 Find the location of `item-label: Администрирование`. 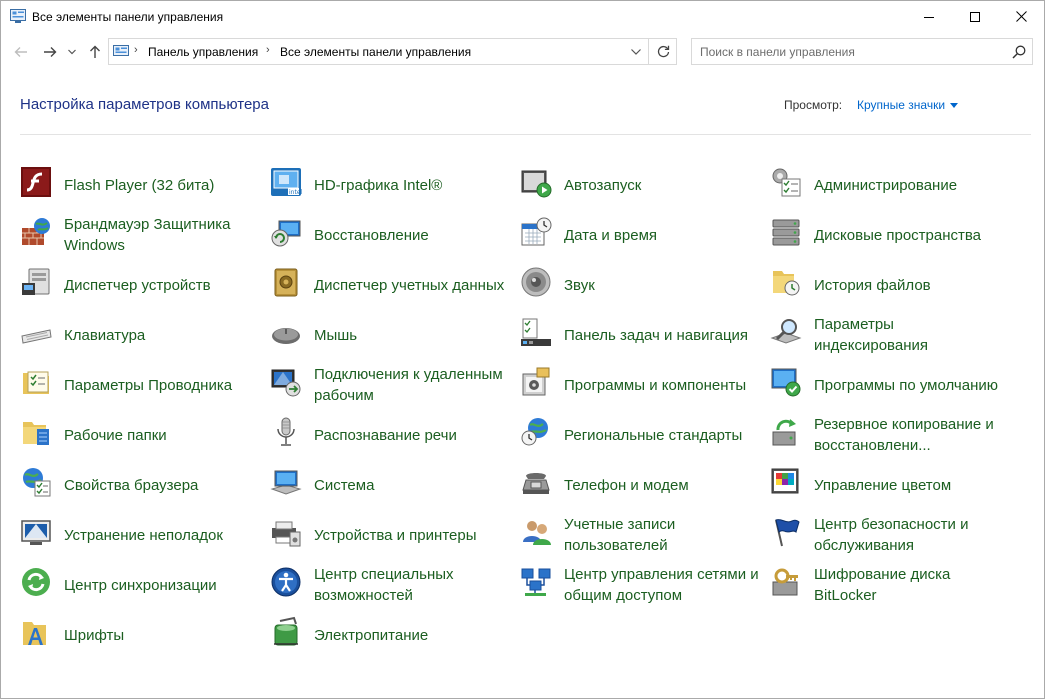

item-label: Администрирование is located at coordinates (886, 185).